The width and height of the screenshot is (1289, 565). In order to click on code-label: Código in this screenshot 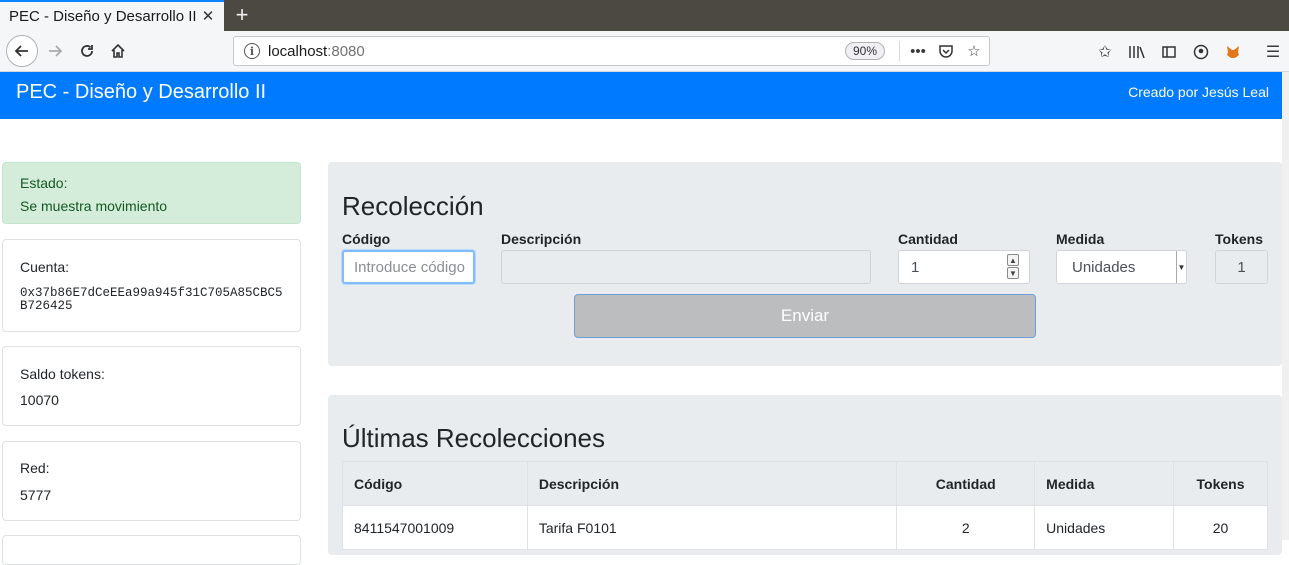, I will do `click(366, 239)`.